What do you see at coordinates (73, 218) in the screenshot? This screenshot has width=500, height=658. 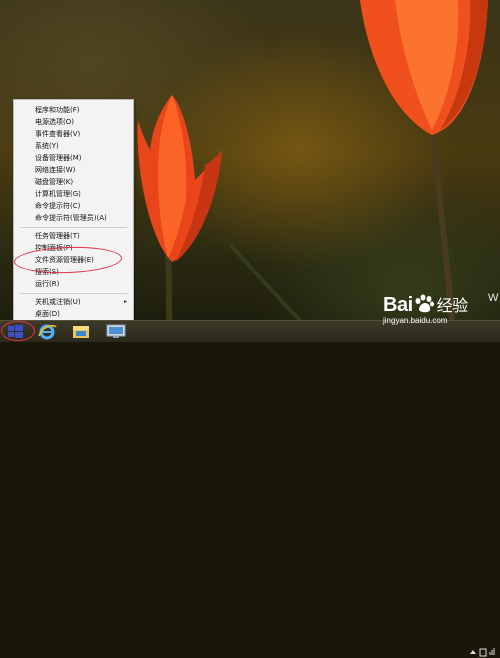 I see `menu-item-command-prompt-admin: 命令提示符(管理员)(A)` at bounding box center [73, 218].